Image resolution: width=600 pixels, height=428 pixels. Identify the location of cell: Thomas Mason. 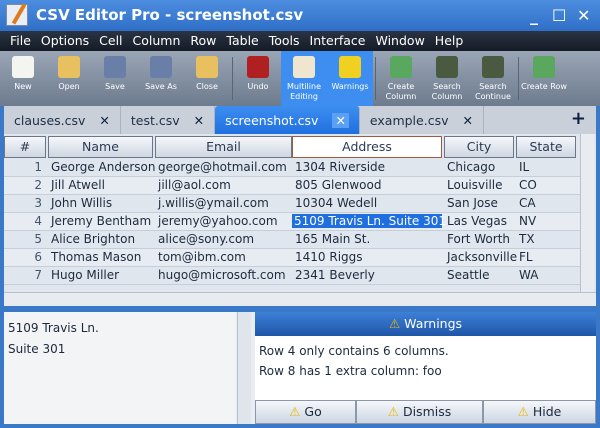
(96, 257).